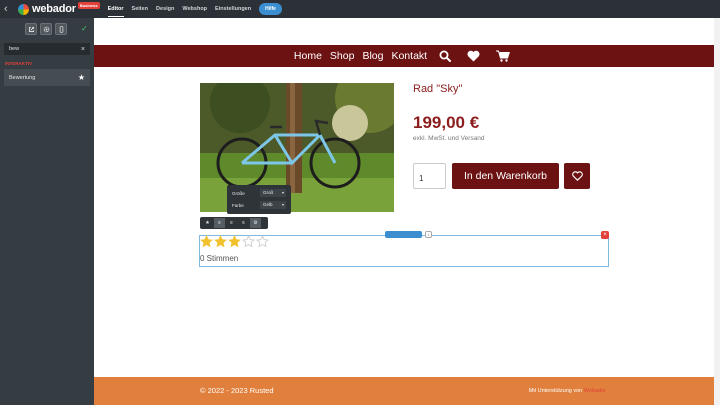 The image size is (720, 405). I want to click on search-icon, so click(445, 56).